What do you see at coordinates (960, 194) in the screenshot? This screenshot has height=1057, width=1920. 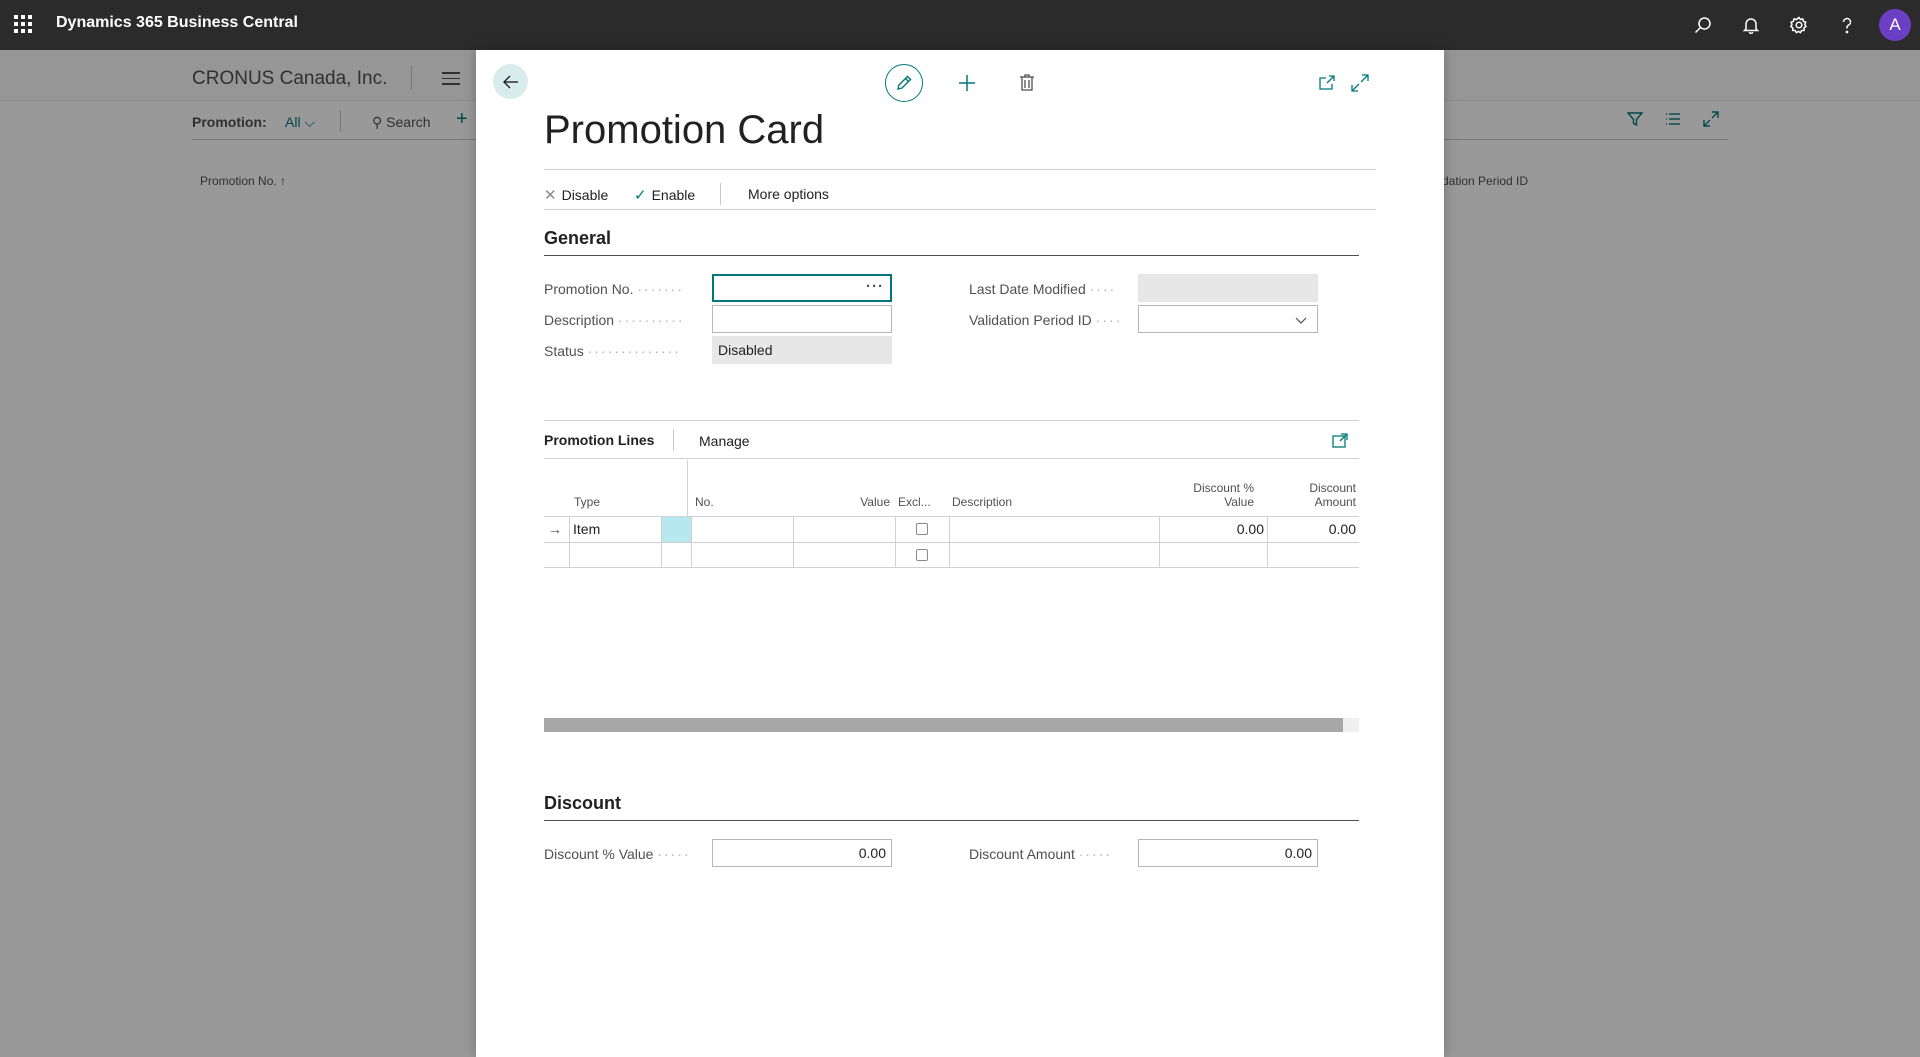 I see `action-bar: ✕ Disable ✓ Enable More options` at bounding box center [960, 194].